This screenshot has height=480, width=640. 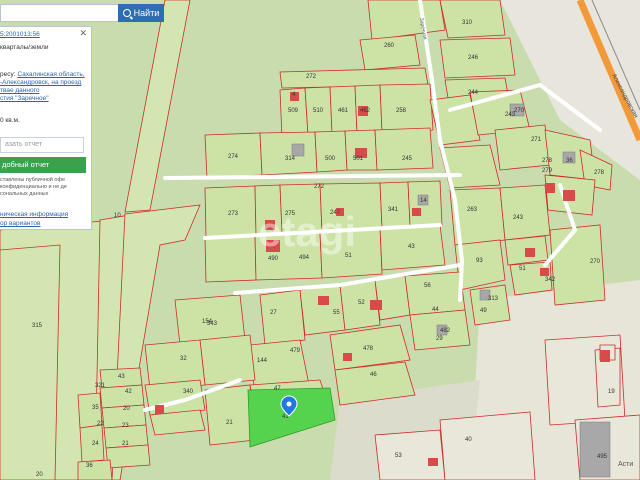 I want to click on plot-number: 14, so click(x=423, y=201).